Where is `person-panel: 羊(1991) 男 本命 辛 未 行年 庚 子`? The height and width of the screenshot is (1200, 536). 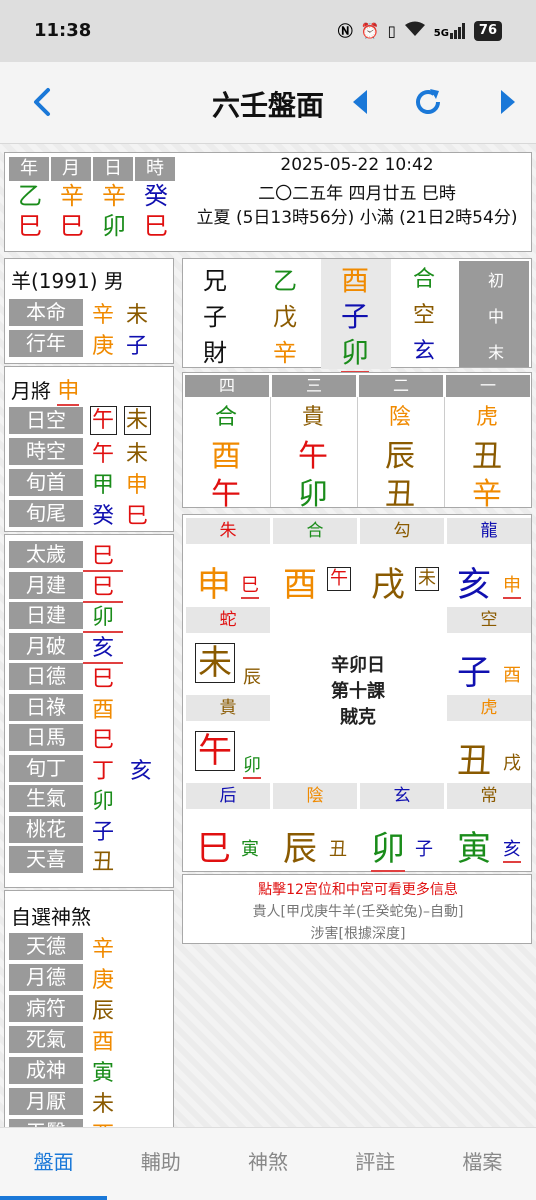 person-panel: 羊(1991) 男 本命 辛 未 行年 庚 子 is located at coordinates (89, 311).